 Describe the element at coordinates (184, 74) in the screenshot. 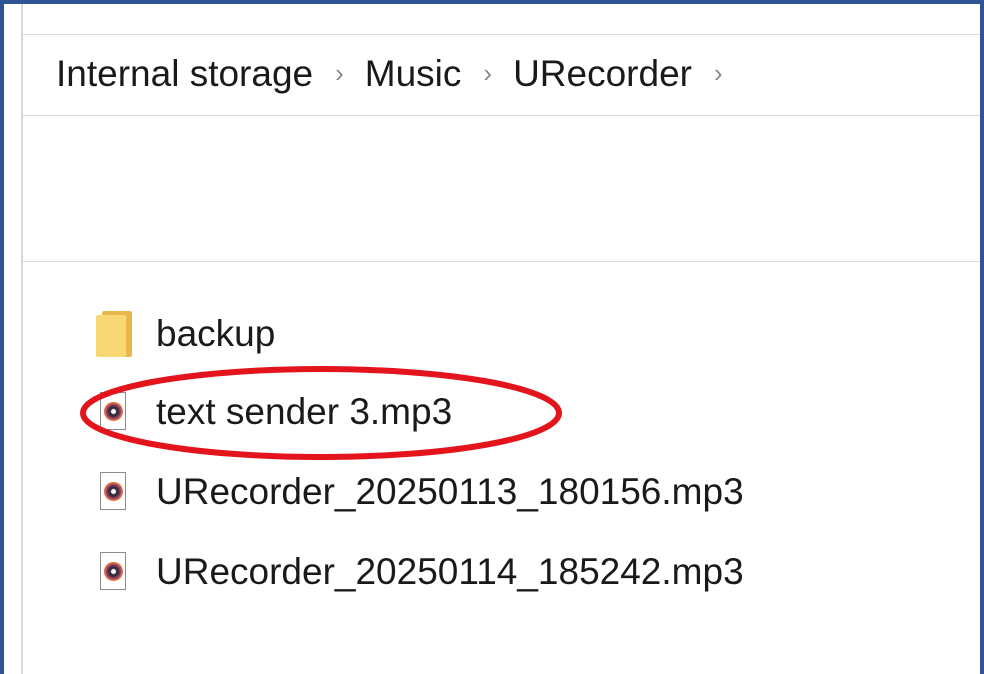

I see `breadcrumb-item-internal-storage: Internal storage` at that location.